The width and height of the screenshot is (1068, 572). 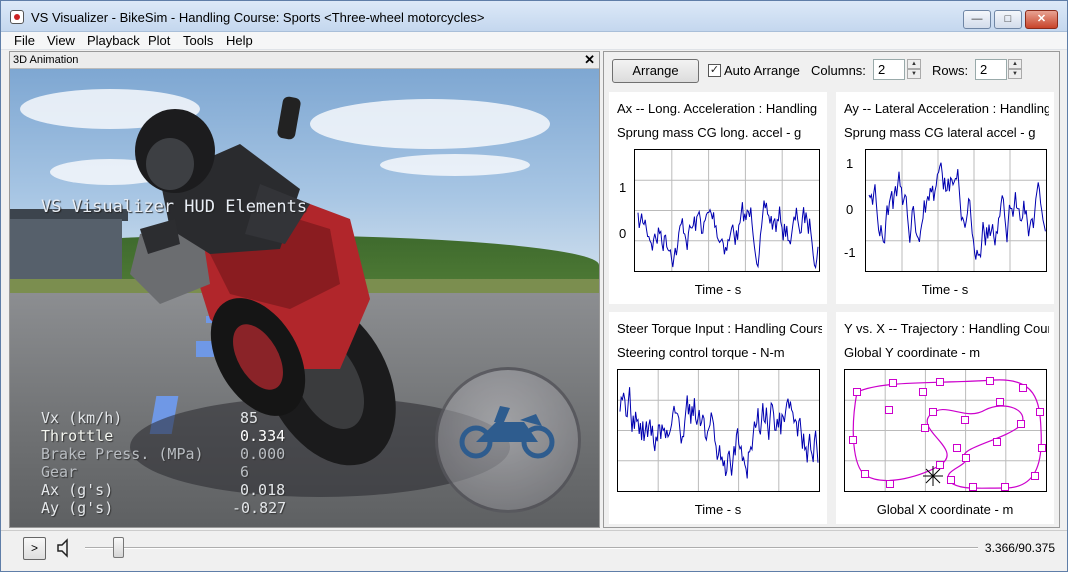 What do you see at coordinates (64, 548) in the screenshot?
I see `speaker-icon` at bounding box center [64, 548].